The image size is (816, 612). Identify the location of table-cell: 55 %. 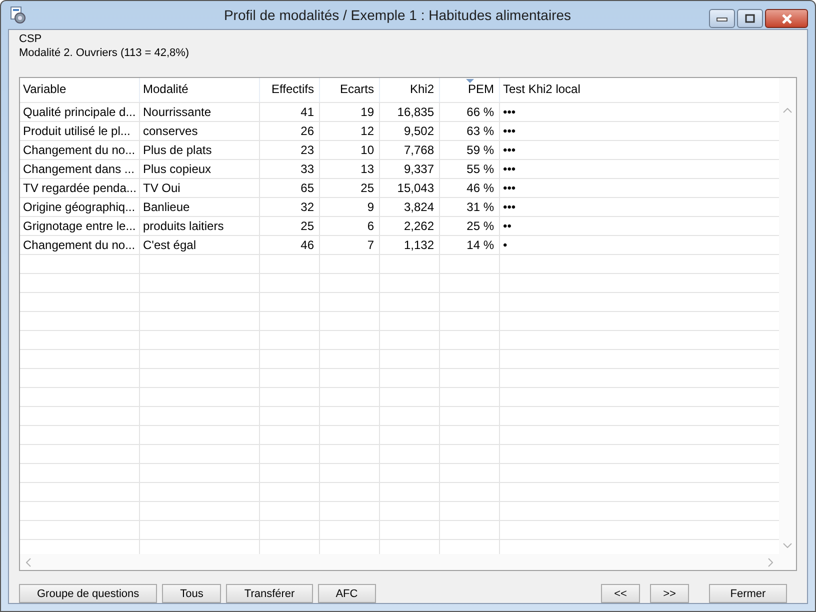
(470, 169).